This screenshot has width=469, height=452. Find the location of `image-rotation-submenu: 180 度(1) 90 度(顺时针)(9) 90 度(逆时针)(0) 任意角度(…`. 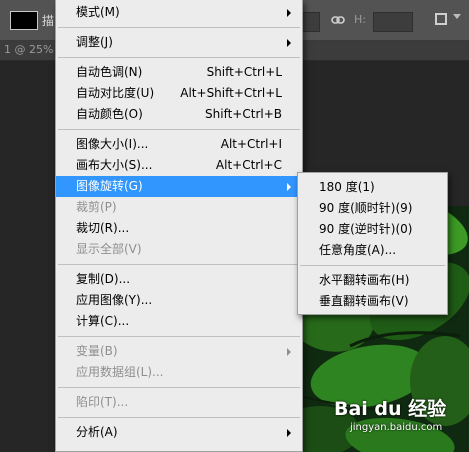

image-rotation-submenu: 180 度(1) 90 度(顺时针)(9) 90 度(逆时针)(0) 任意角度(… is located at coordinates (372, 243).